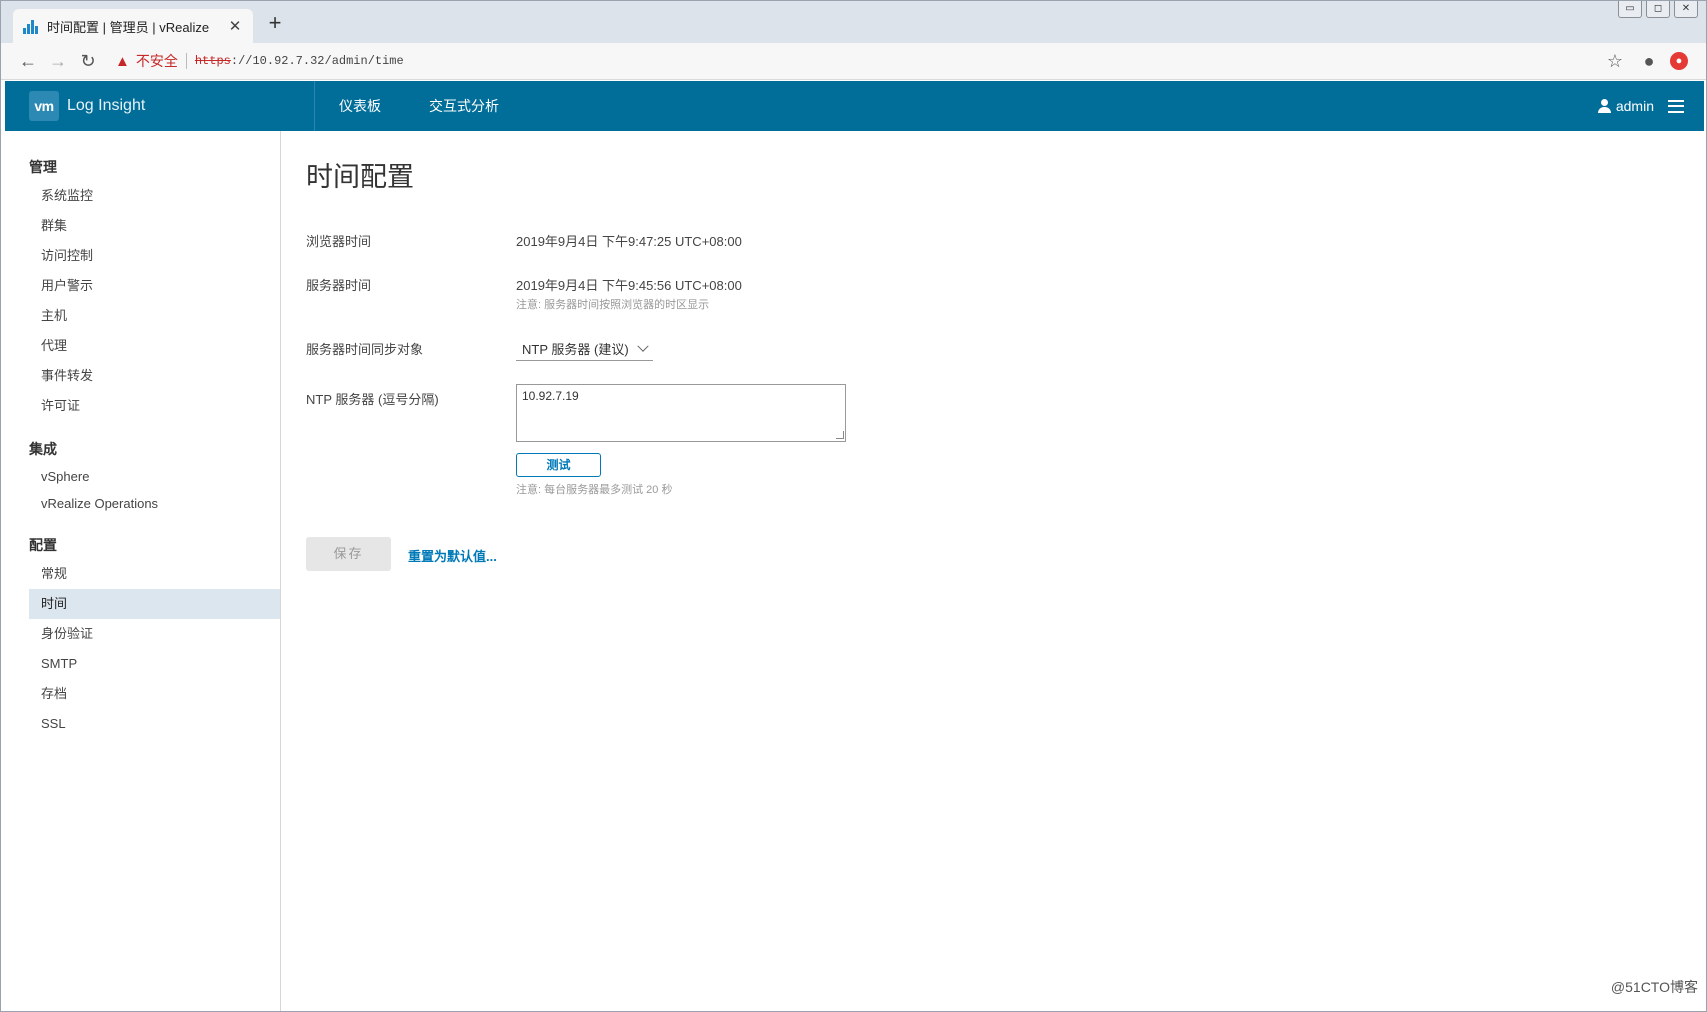  I want to click on url-scheme: https, so click(212, 61).